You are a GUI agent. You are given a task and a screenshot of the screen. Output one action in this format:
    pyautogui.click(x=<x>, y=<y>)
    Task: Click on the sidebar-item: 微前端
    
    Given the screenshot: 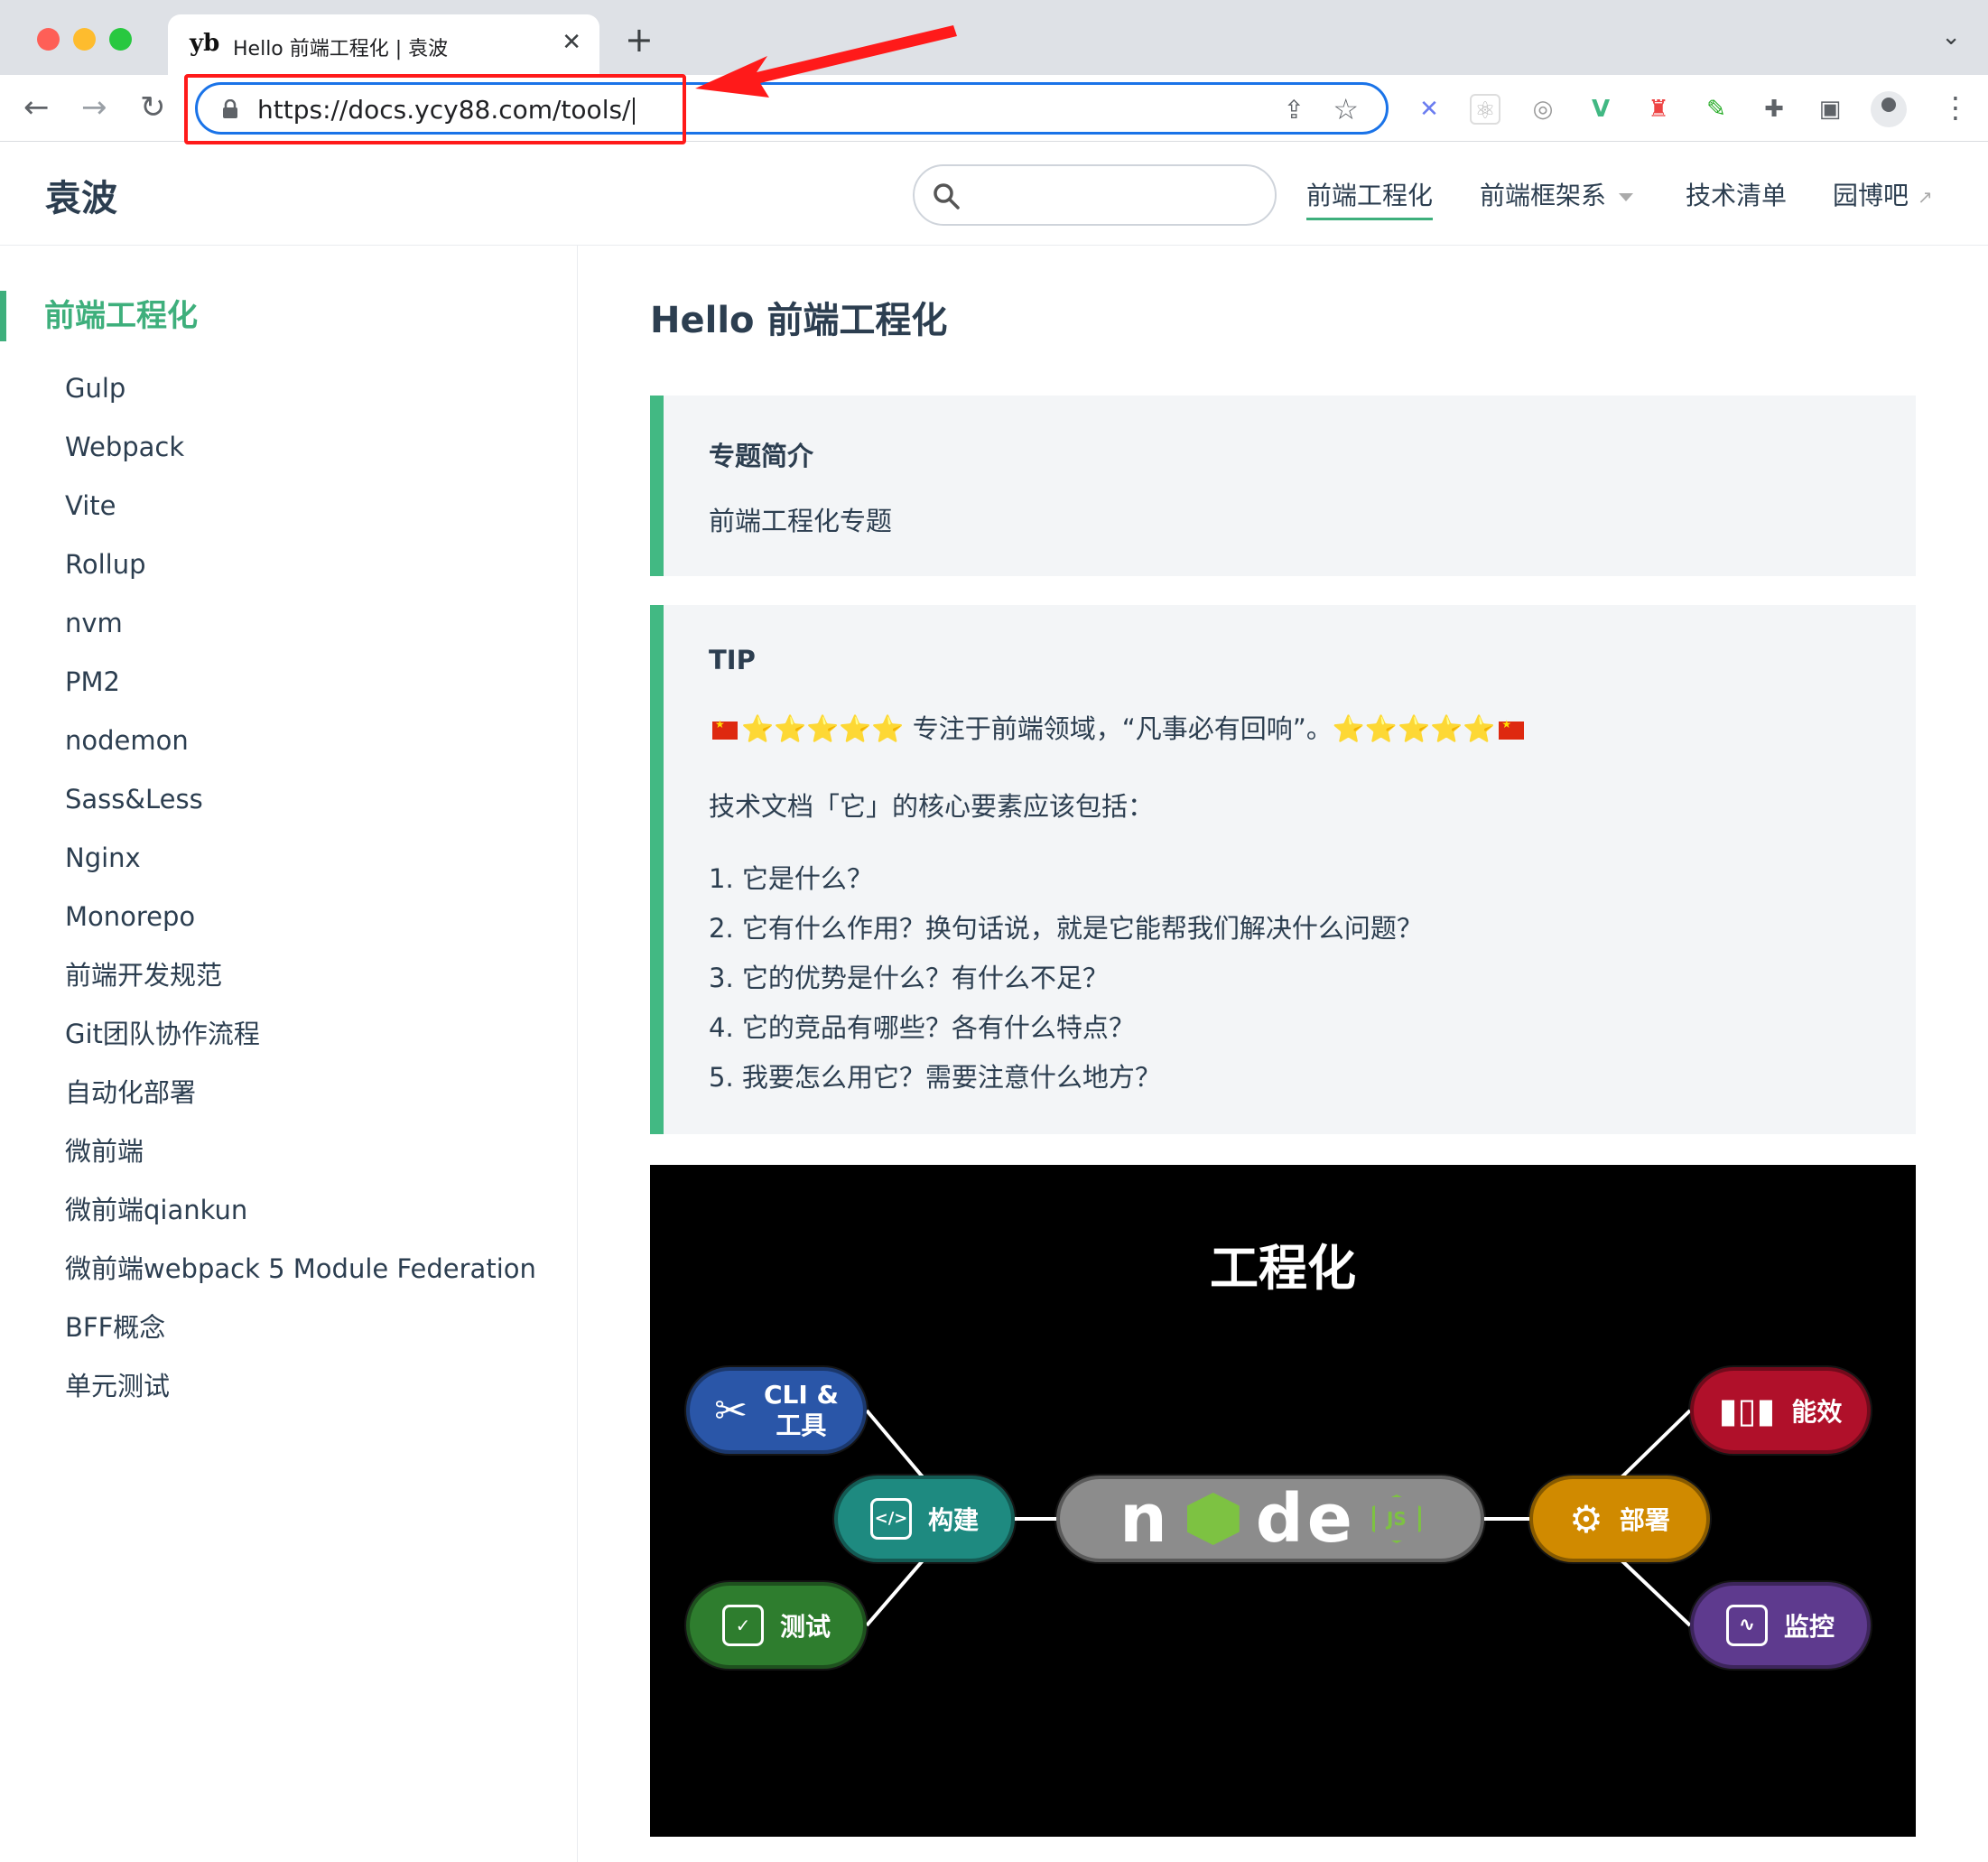 What is the action you would take?
    pyautogui.click(x=300, y=1164)
    